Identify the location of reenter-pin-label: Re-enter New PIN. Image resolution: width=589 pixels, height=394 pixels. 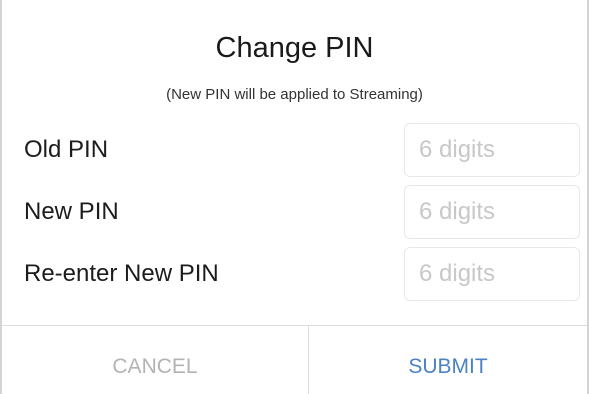
(121, 273).